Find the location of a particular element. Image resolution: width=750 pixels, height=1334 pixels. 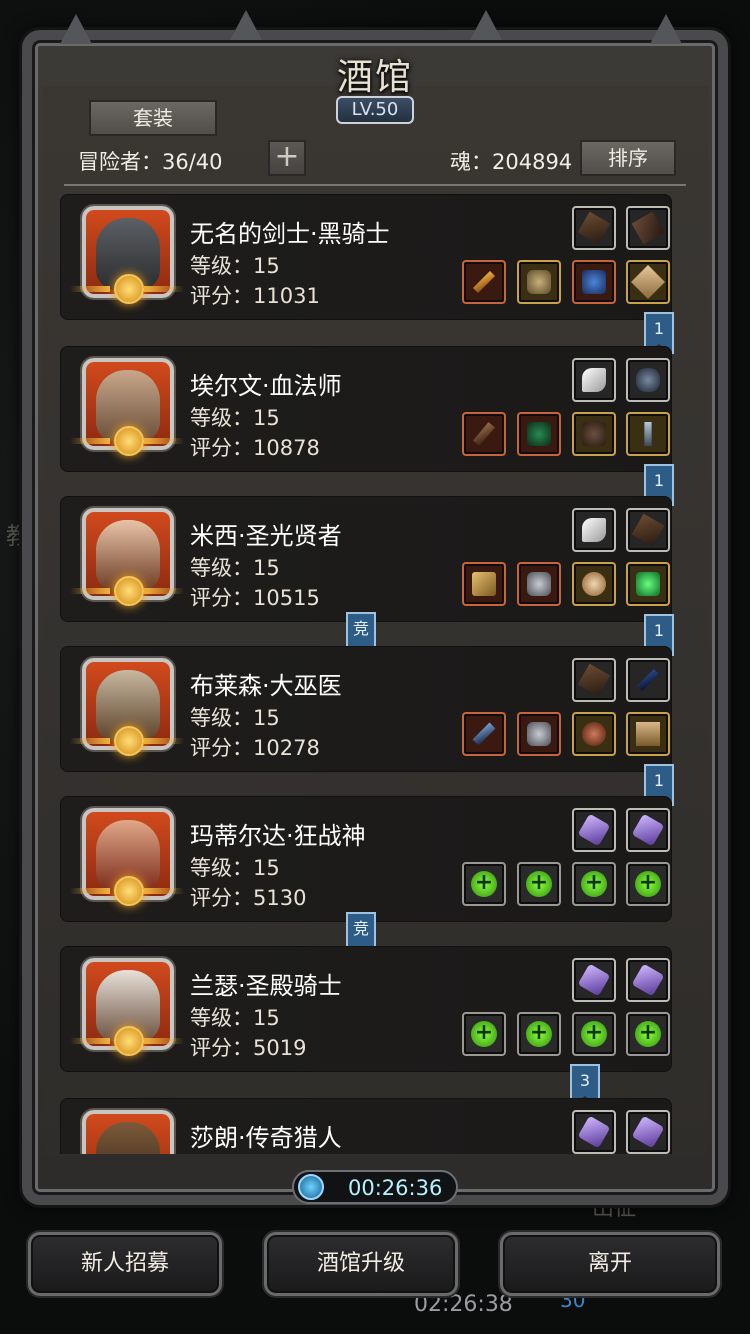

hero-name: 莎朗·传奇猎人 is located at coordinates (266, 1138).